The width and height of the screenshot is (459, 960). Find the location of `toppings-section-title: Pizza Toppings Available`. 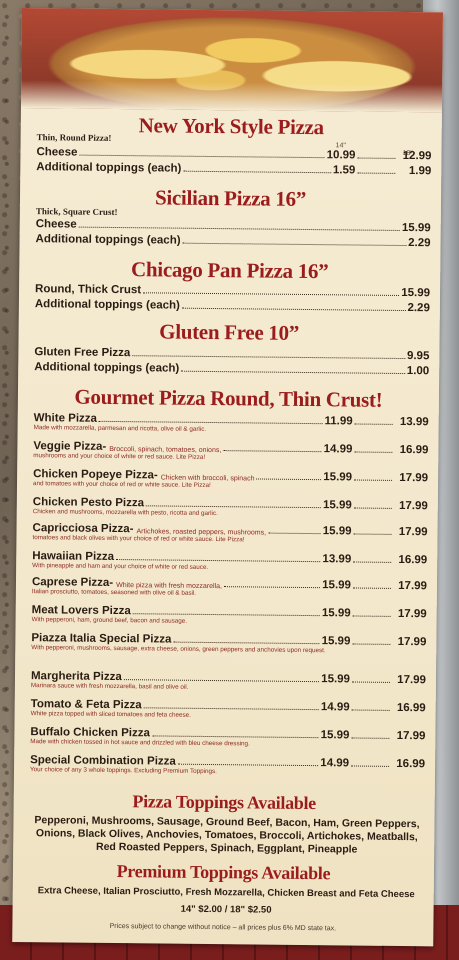

toppings-section-title: Pizza Toppings Available is located at coordinates (224, 802).